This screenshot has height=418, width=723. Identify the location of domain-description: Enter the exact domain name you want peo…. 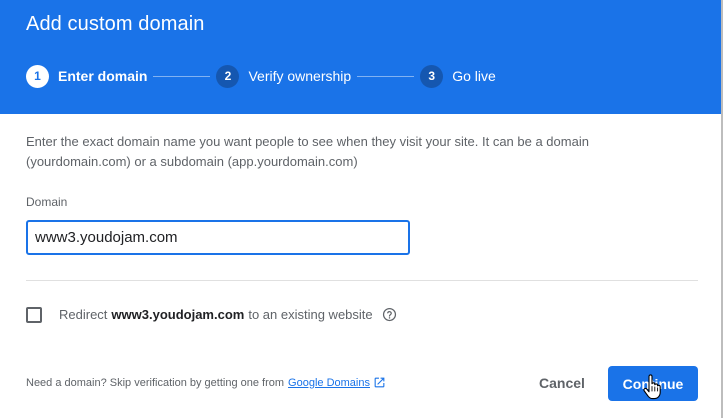
(307, 151).